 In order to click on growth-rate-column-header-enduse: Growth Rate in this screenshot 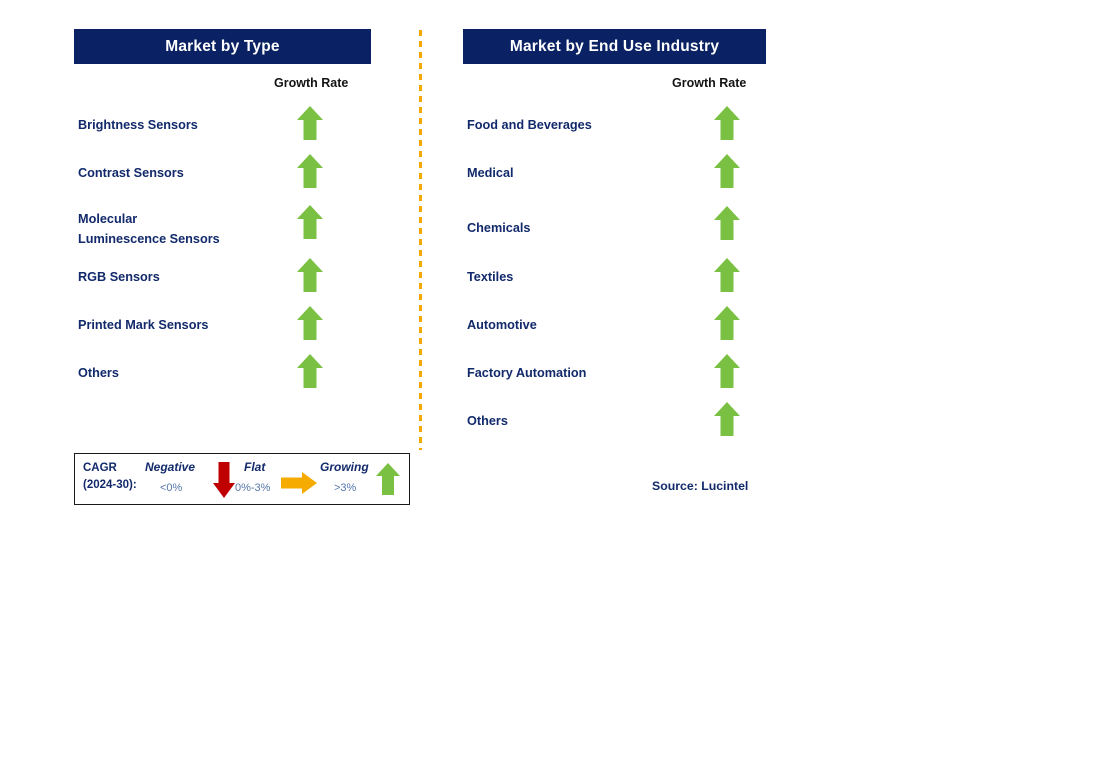, I will do `click(709, 83)`.